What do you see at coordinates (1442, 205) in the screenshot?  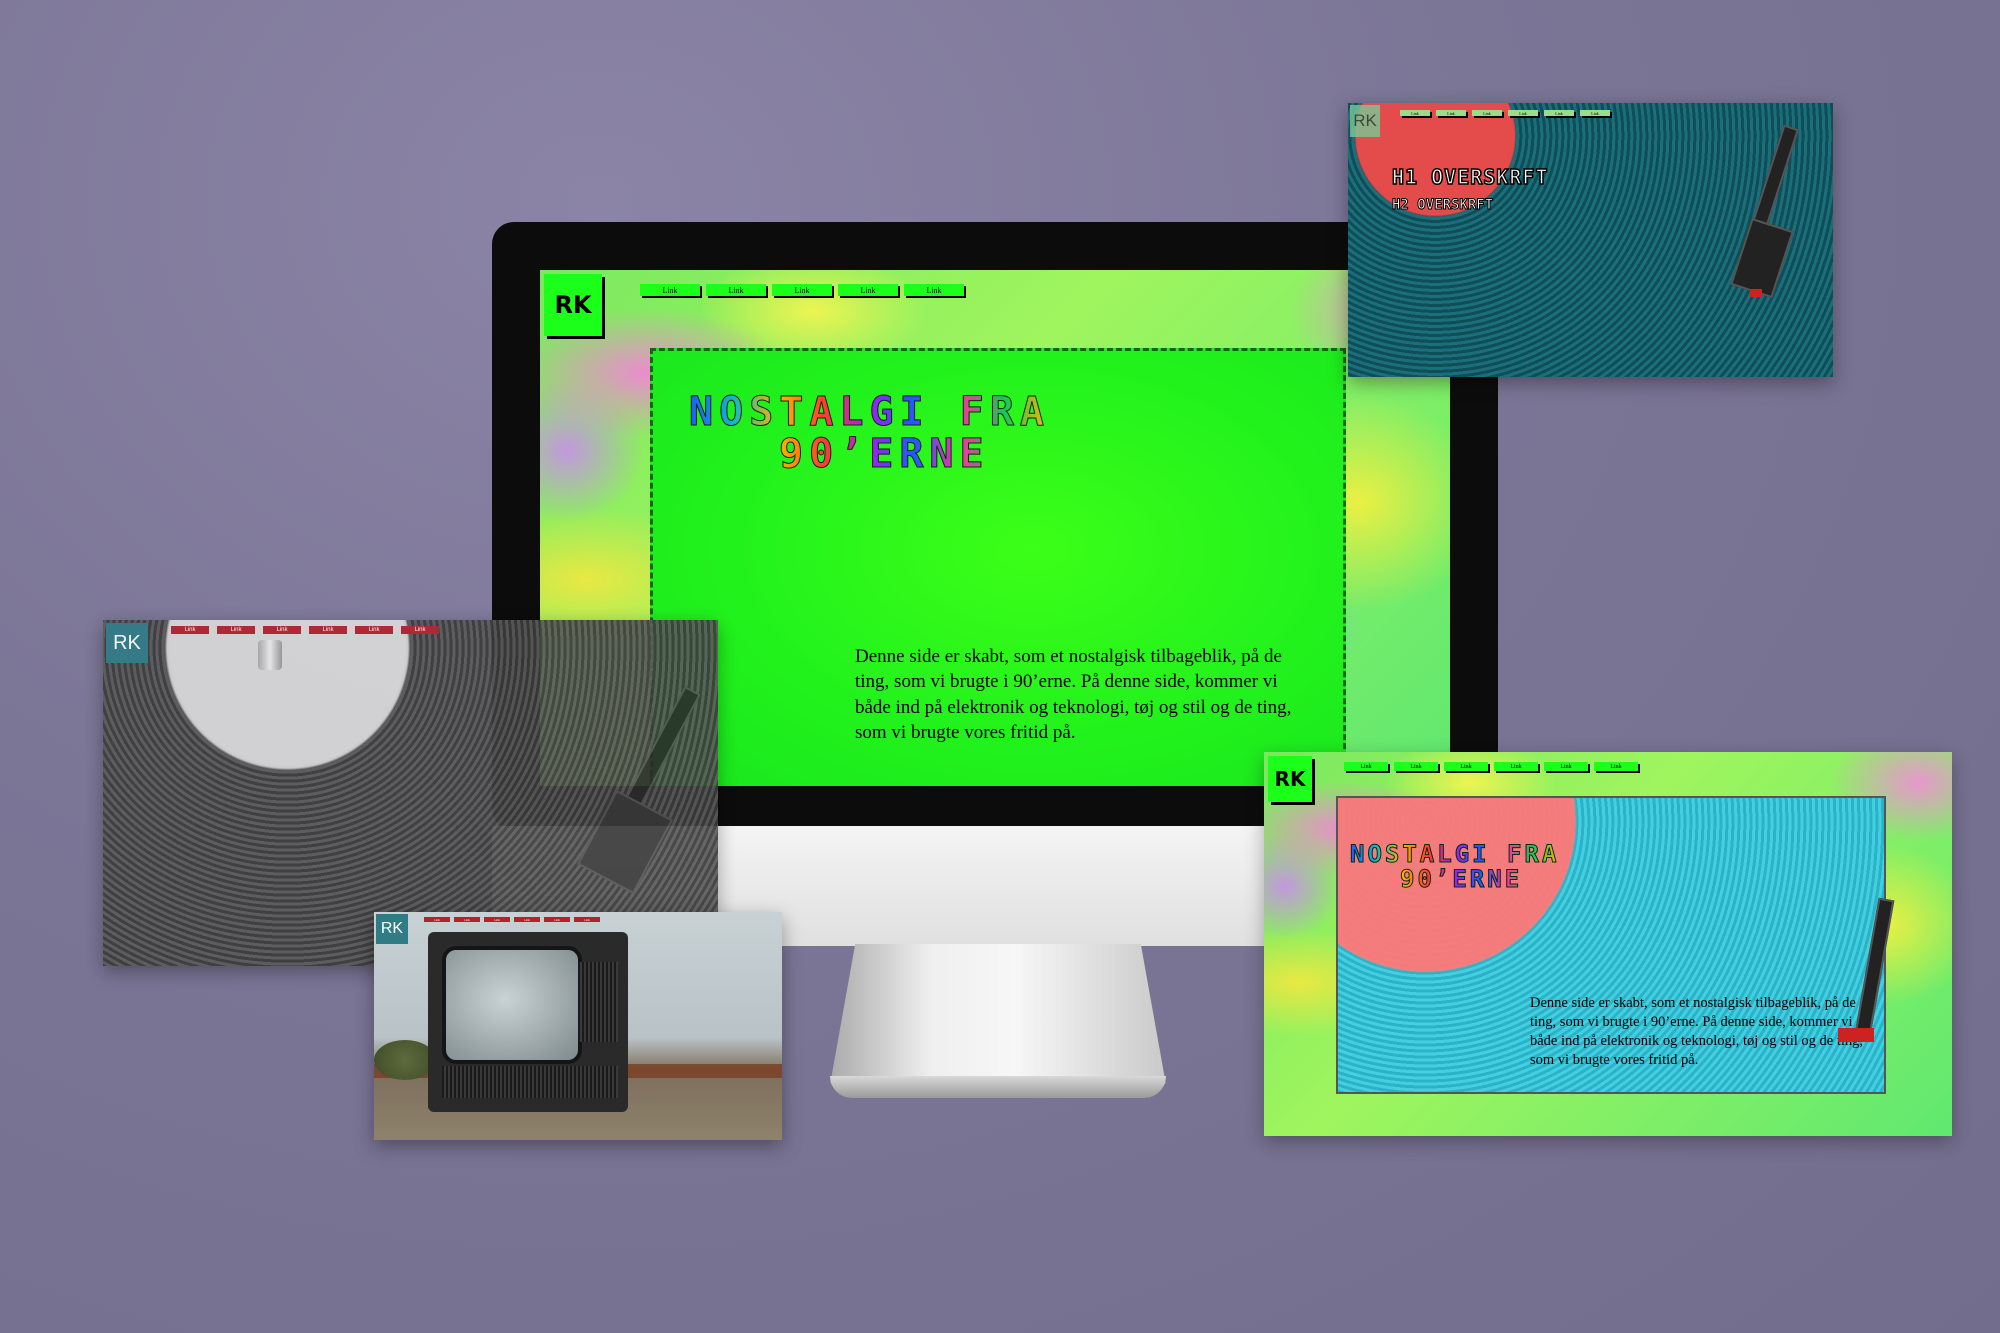 I see `card-h2: H2 OVERSKRFT` at bounding box center [1442, 205].